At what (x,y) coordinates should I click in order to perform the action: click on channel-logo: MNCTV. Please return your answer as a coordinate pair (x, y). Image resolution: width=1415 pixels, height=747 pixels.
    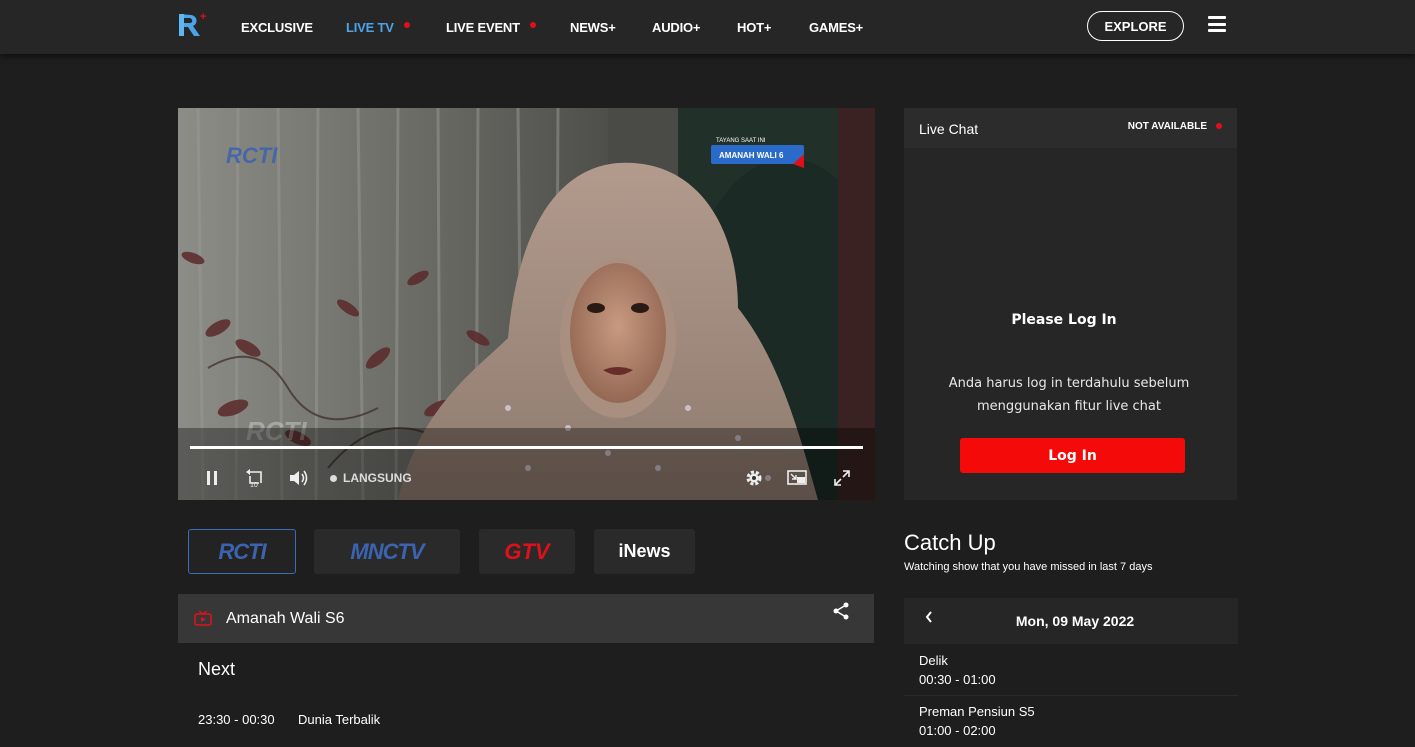
    Looking at the image, I should click on (387, 551).